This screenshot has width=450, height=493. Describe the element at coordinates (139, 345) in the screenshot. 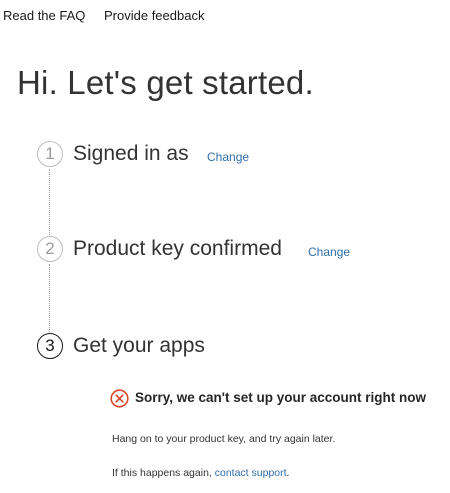

I see `step-label: Get your apps` at that location.